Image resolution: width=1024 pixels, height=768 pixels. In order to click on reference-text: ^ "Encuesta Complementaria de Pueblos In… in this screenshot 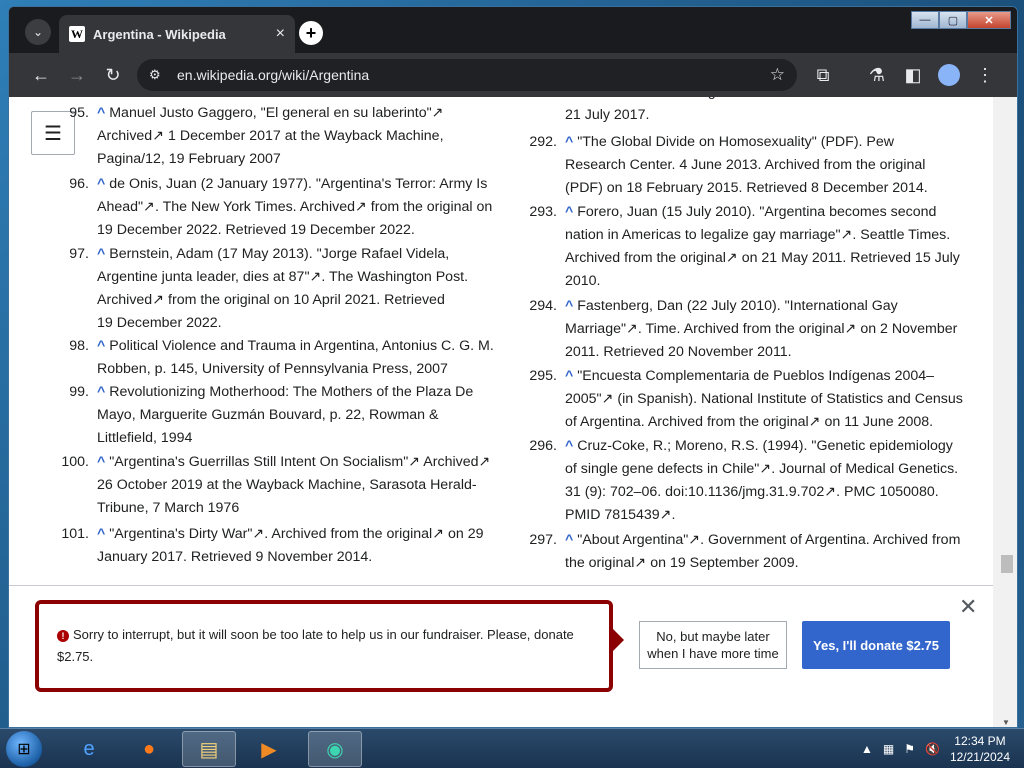, I will do `click(775, 399)`.